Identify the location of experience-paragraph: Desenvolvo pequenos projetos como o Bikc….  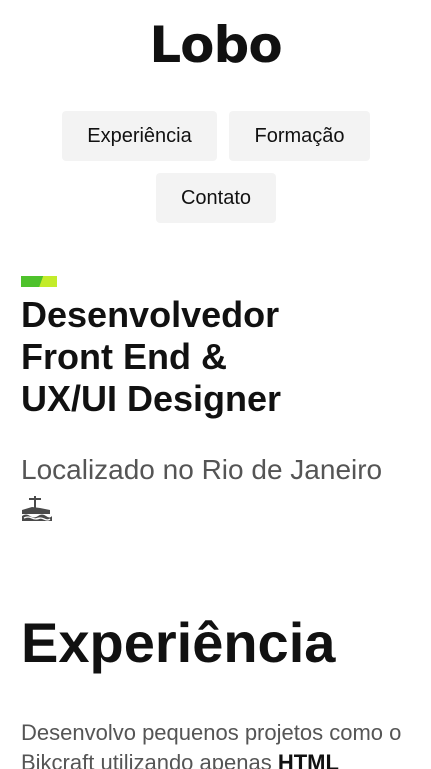
(221, 743).